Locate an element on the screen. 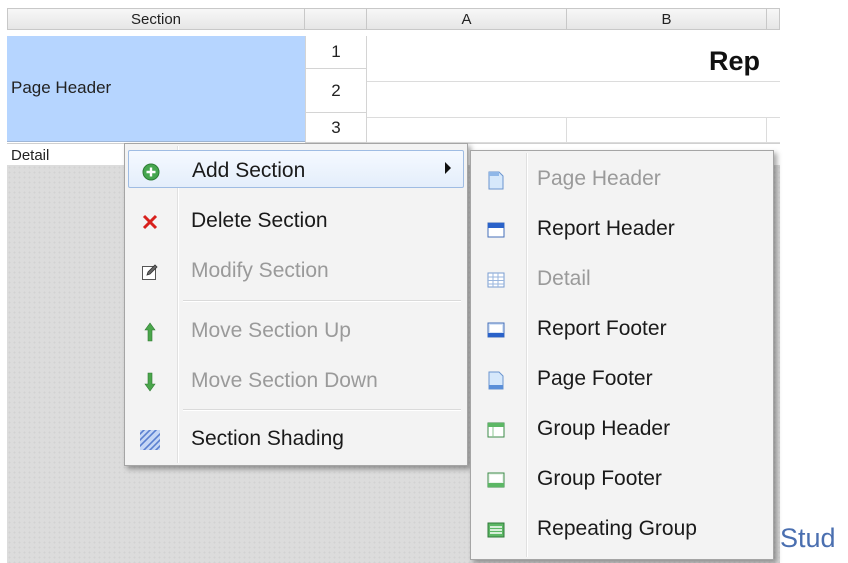  move-section-down-item: Move Section Down is located at coordinates (296, 380).